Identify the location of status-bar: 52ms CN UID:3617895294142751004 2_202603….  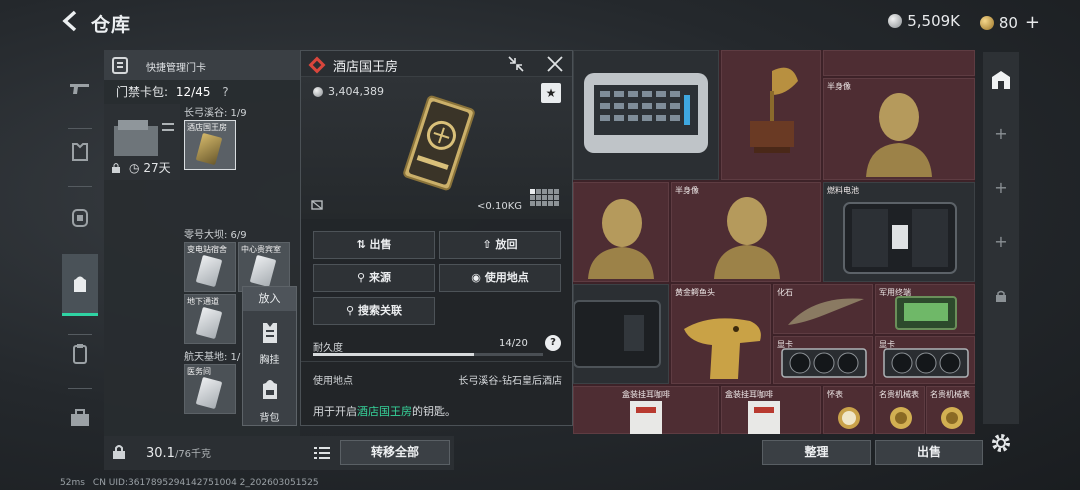
(189, 483).